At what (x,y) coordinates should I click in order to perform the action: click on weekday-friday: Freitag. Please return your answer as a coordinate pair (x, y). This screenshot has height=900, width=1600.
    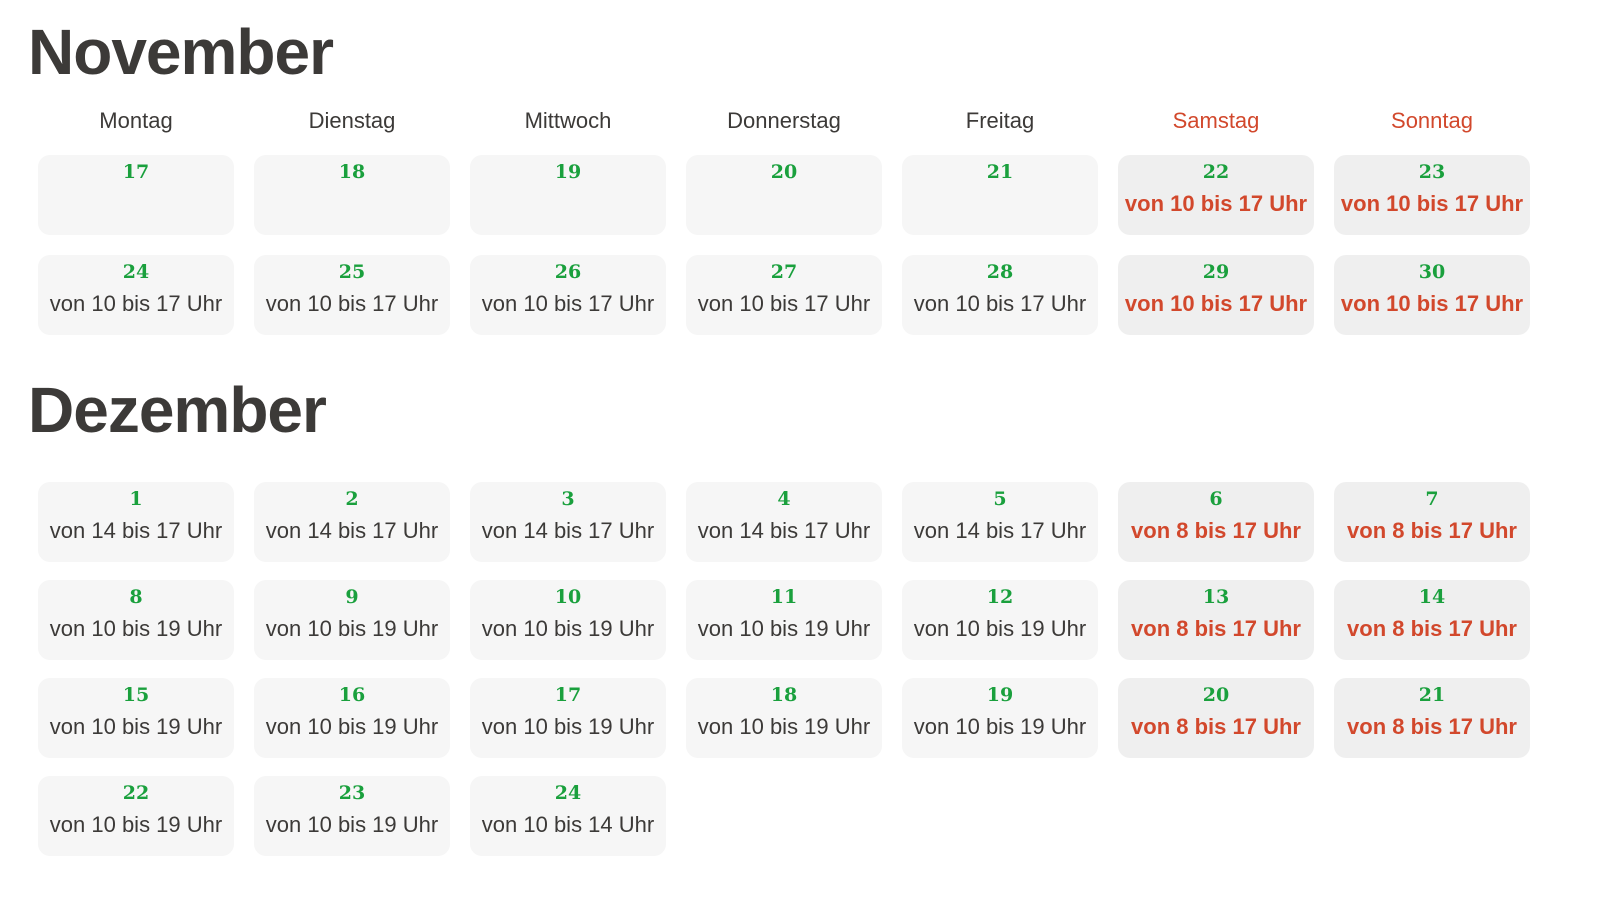
    Looking at the image, I should click on (1000, 120).